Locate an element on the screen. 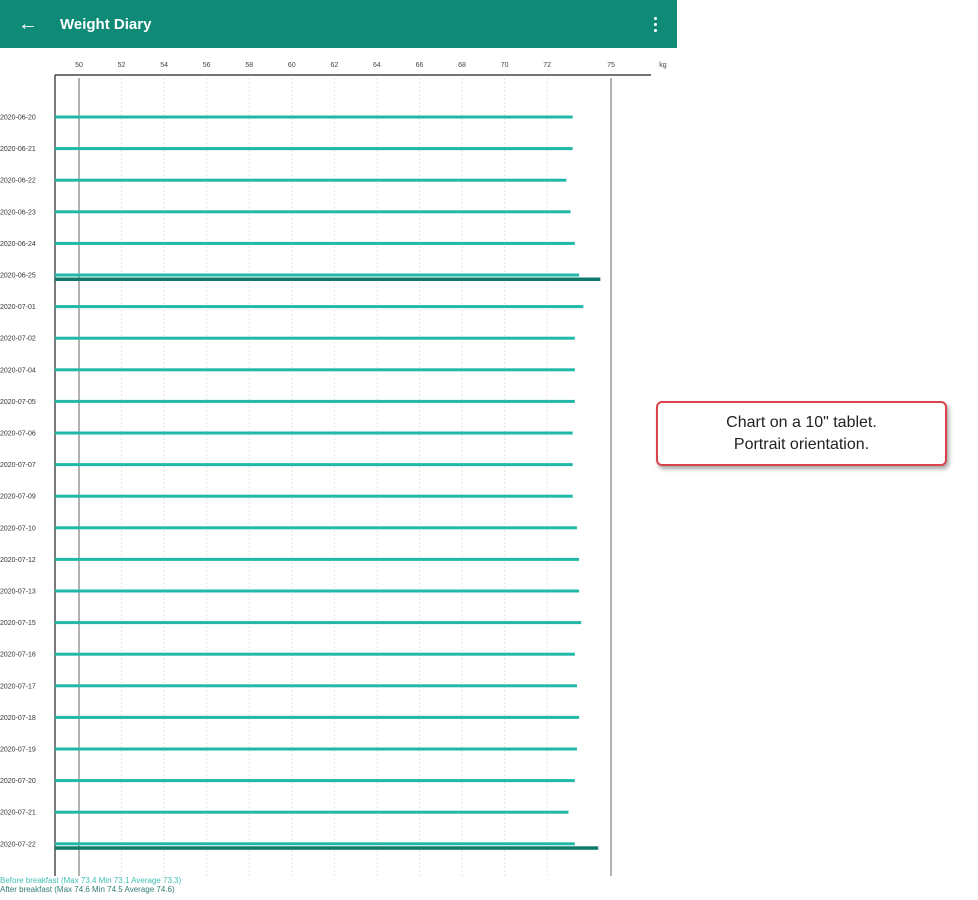 The image size is (978, 900). callout-line-1: Chart on a 10" tablet. is located at coordinates (801, 422).